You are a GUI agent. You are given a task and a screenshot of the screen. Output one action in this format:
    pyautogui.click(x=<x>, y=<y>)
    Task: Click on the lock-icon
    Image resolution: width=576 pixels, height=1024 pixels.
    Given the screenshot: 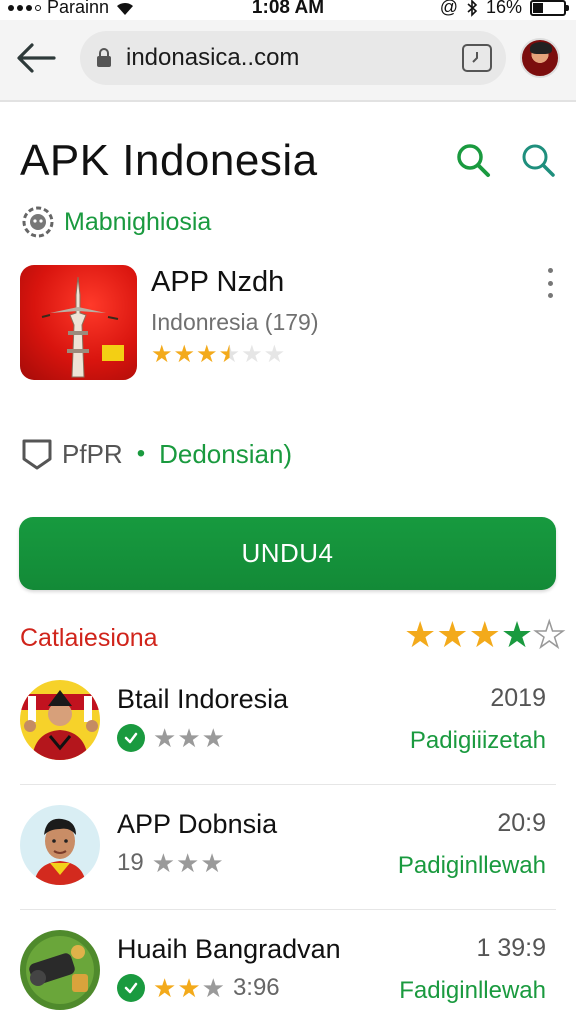 What is the action you would take?
    pyautogui.click(x=104, y=57)
    